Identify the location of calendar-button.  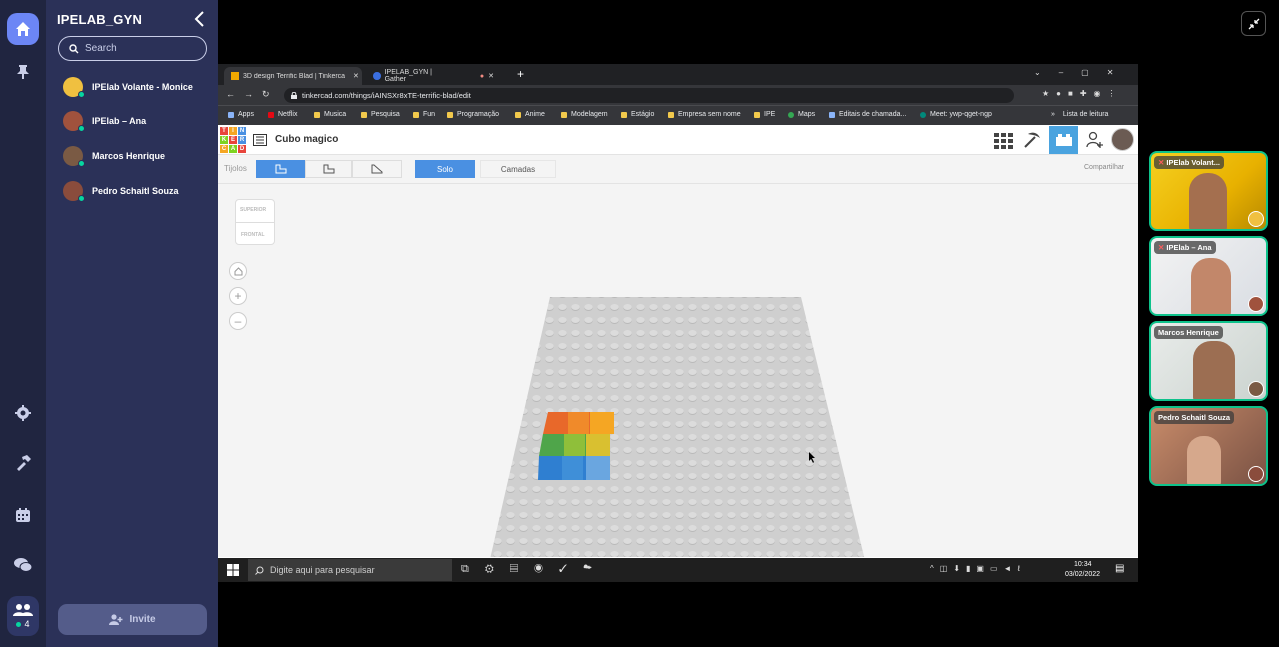
(23, 515).